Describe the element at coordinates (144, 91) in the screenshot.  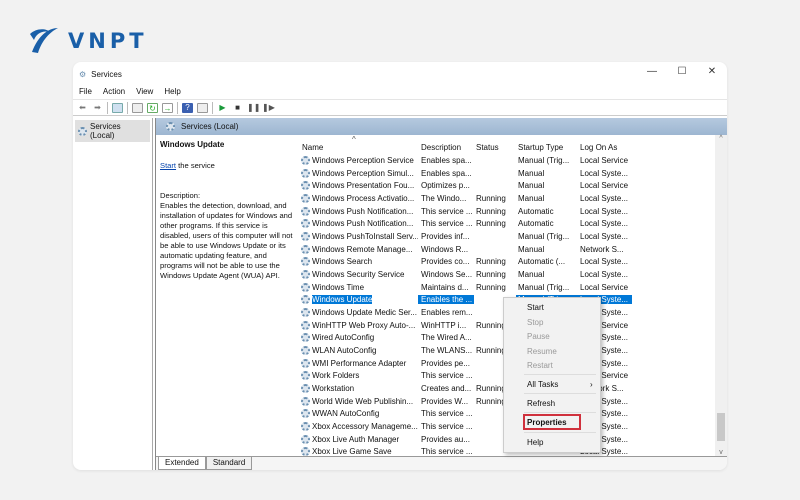
I see `menu-view: View` at that location.